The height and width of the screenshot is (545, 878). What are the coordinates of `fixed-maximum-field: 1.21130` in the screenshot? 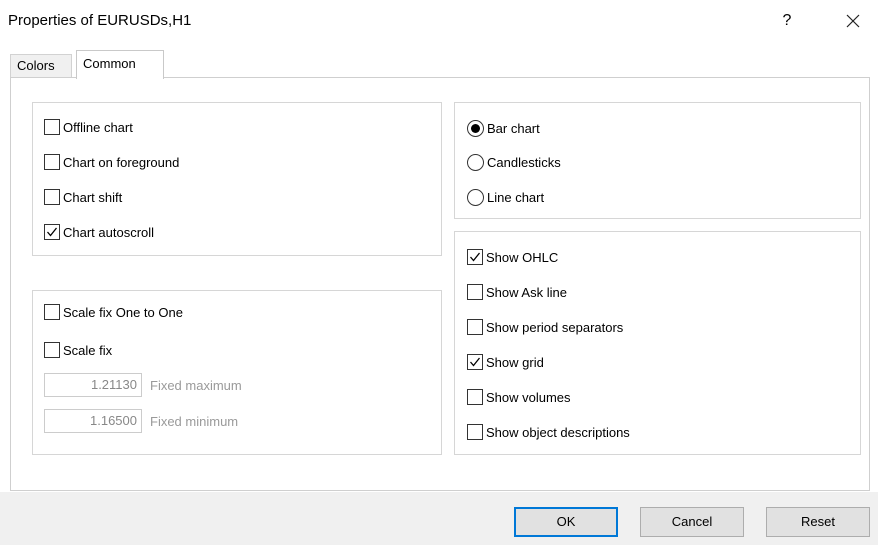 It's located at (93, 385).